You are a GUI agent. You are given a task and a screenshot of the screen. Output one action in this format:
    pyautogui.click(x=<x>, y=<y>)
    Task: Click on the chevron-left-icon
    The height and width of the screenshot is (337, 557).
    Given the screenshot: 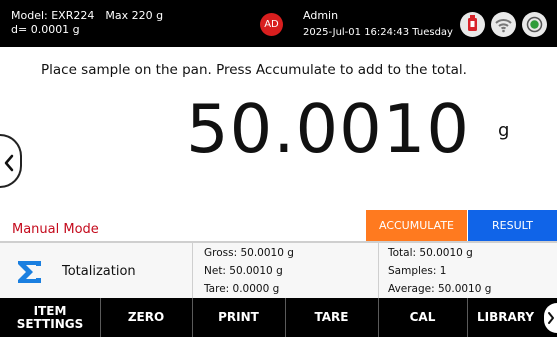 What is the action you would take?
    pyautogui.click(x=9, y=163)
    